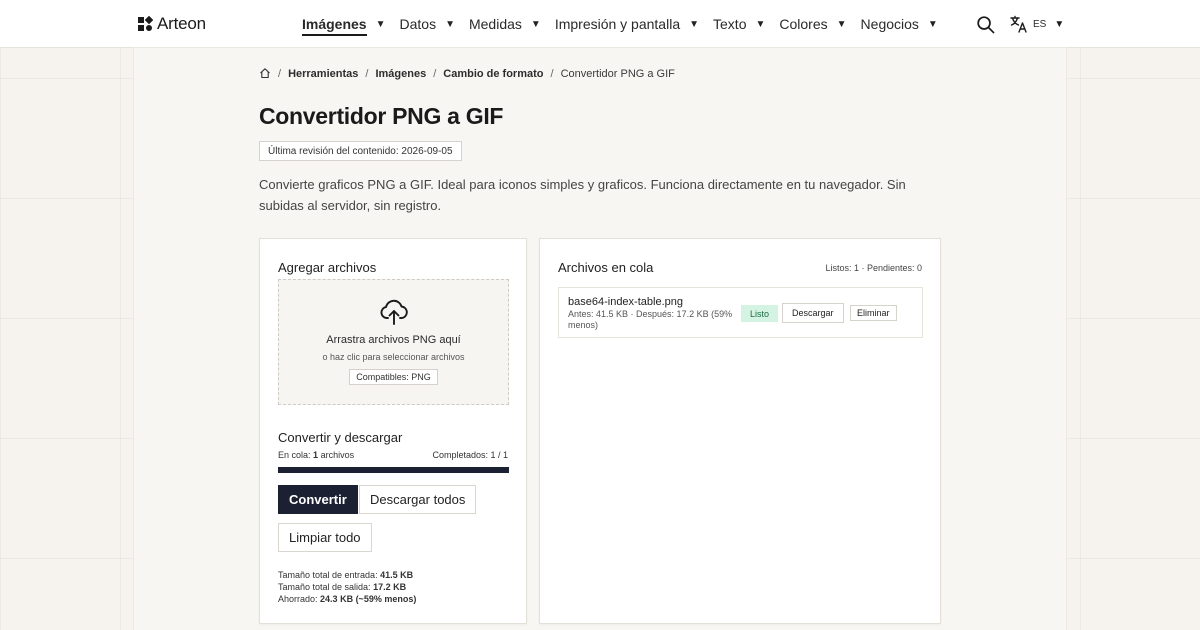  I want to click on total-input: Tamaño total de entrada: 41.5 KB, so click(347, 575).